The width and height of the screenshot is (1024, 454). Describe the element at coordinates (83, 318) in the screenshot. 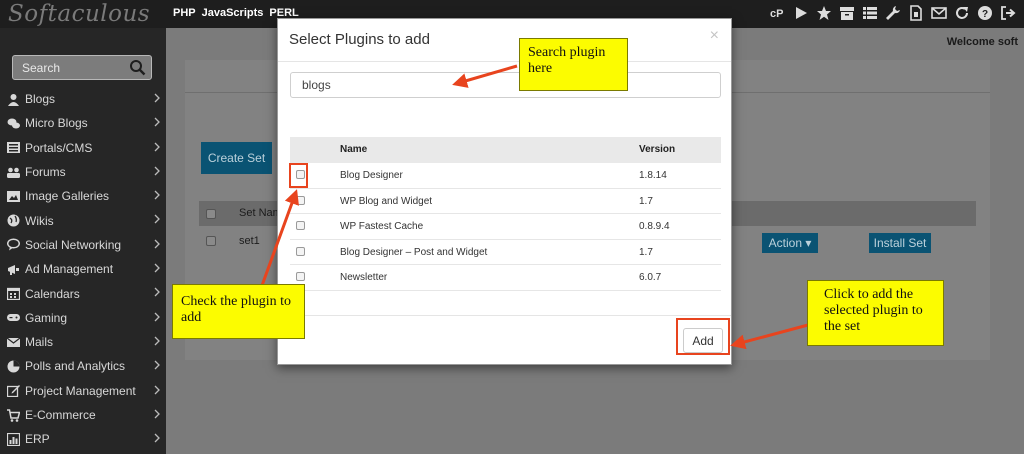

I see `sidebar-item-gaming: Gaming` at that location.